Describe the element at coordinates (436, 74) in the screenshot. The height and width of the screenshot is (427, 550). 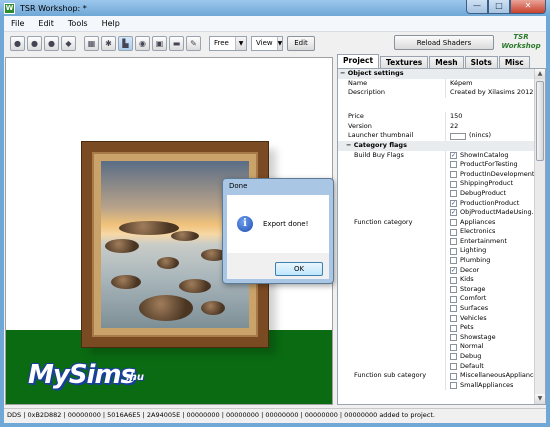
I see `section-object-settings: − Object settings` at that location.